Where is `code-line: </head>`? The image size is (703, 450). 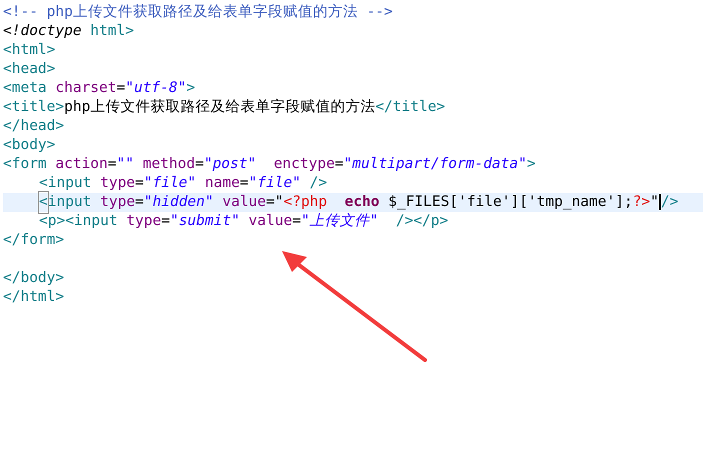 code-line: </head> is located at coordinates (33, 126).